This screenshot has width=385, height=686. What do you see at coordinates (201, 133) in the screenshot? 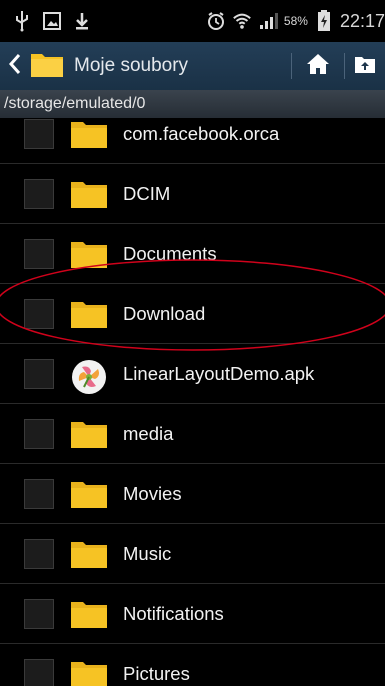
I see `file-name: com.facebook.orca` at bounding box center [201, 133].